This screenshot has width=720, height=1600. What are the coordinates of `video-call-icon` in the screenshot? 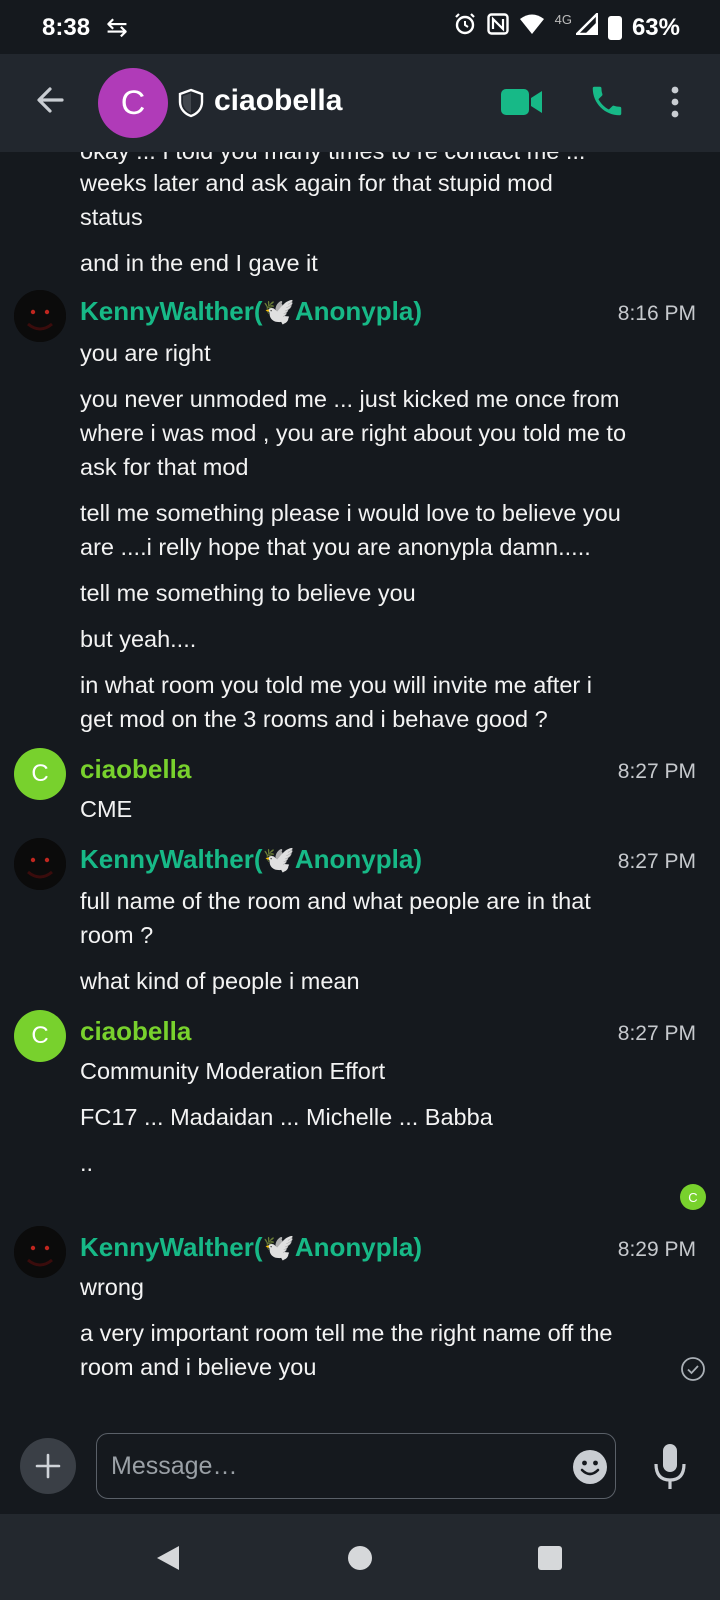 It's located at (521, 102).